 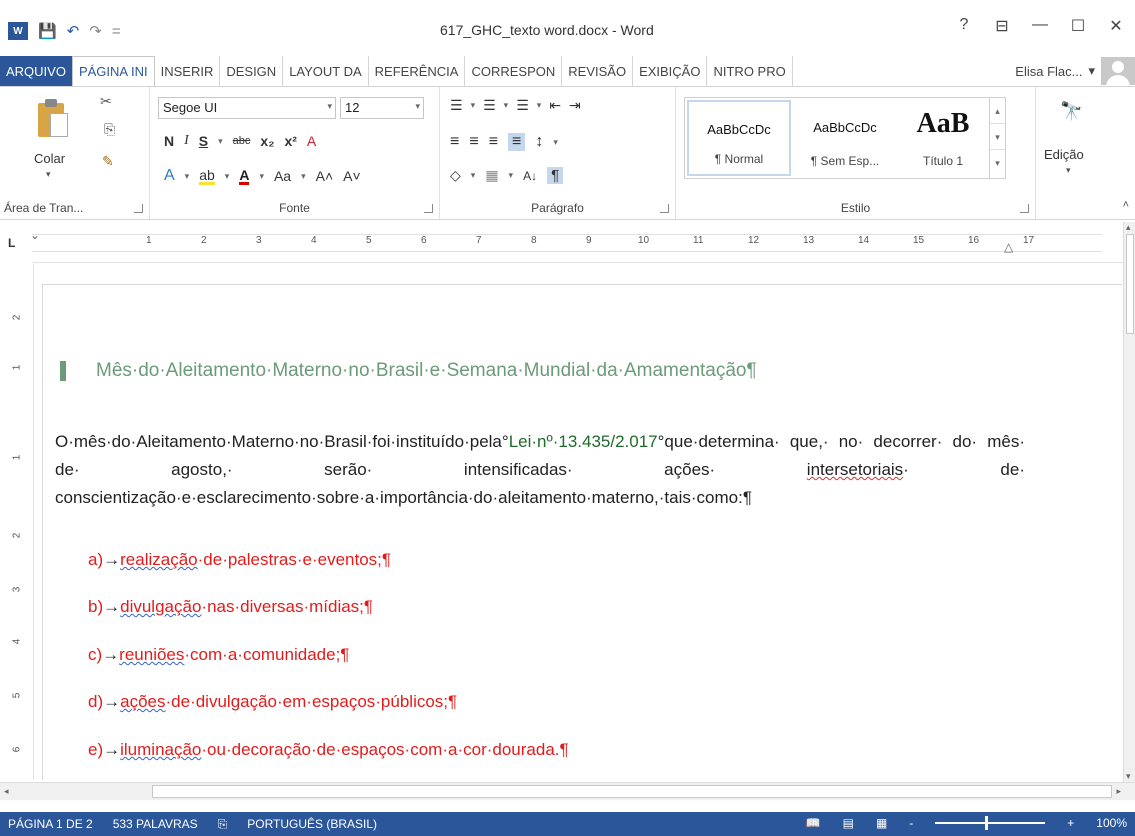 What do you see at coordinates (1071, 111) in the screenshot?
I see `binoculars-icon: 🔭` at bounding box center [1071, 111].